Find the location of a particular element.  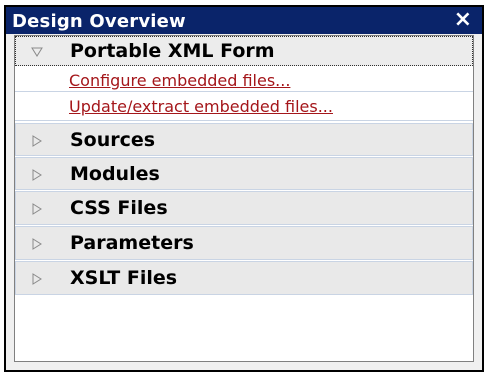

section-parameters: Parameters is located at coordinates (244, 243).